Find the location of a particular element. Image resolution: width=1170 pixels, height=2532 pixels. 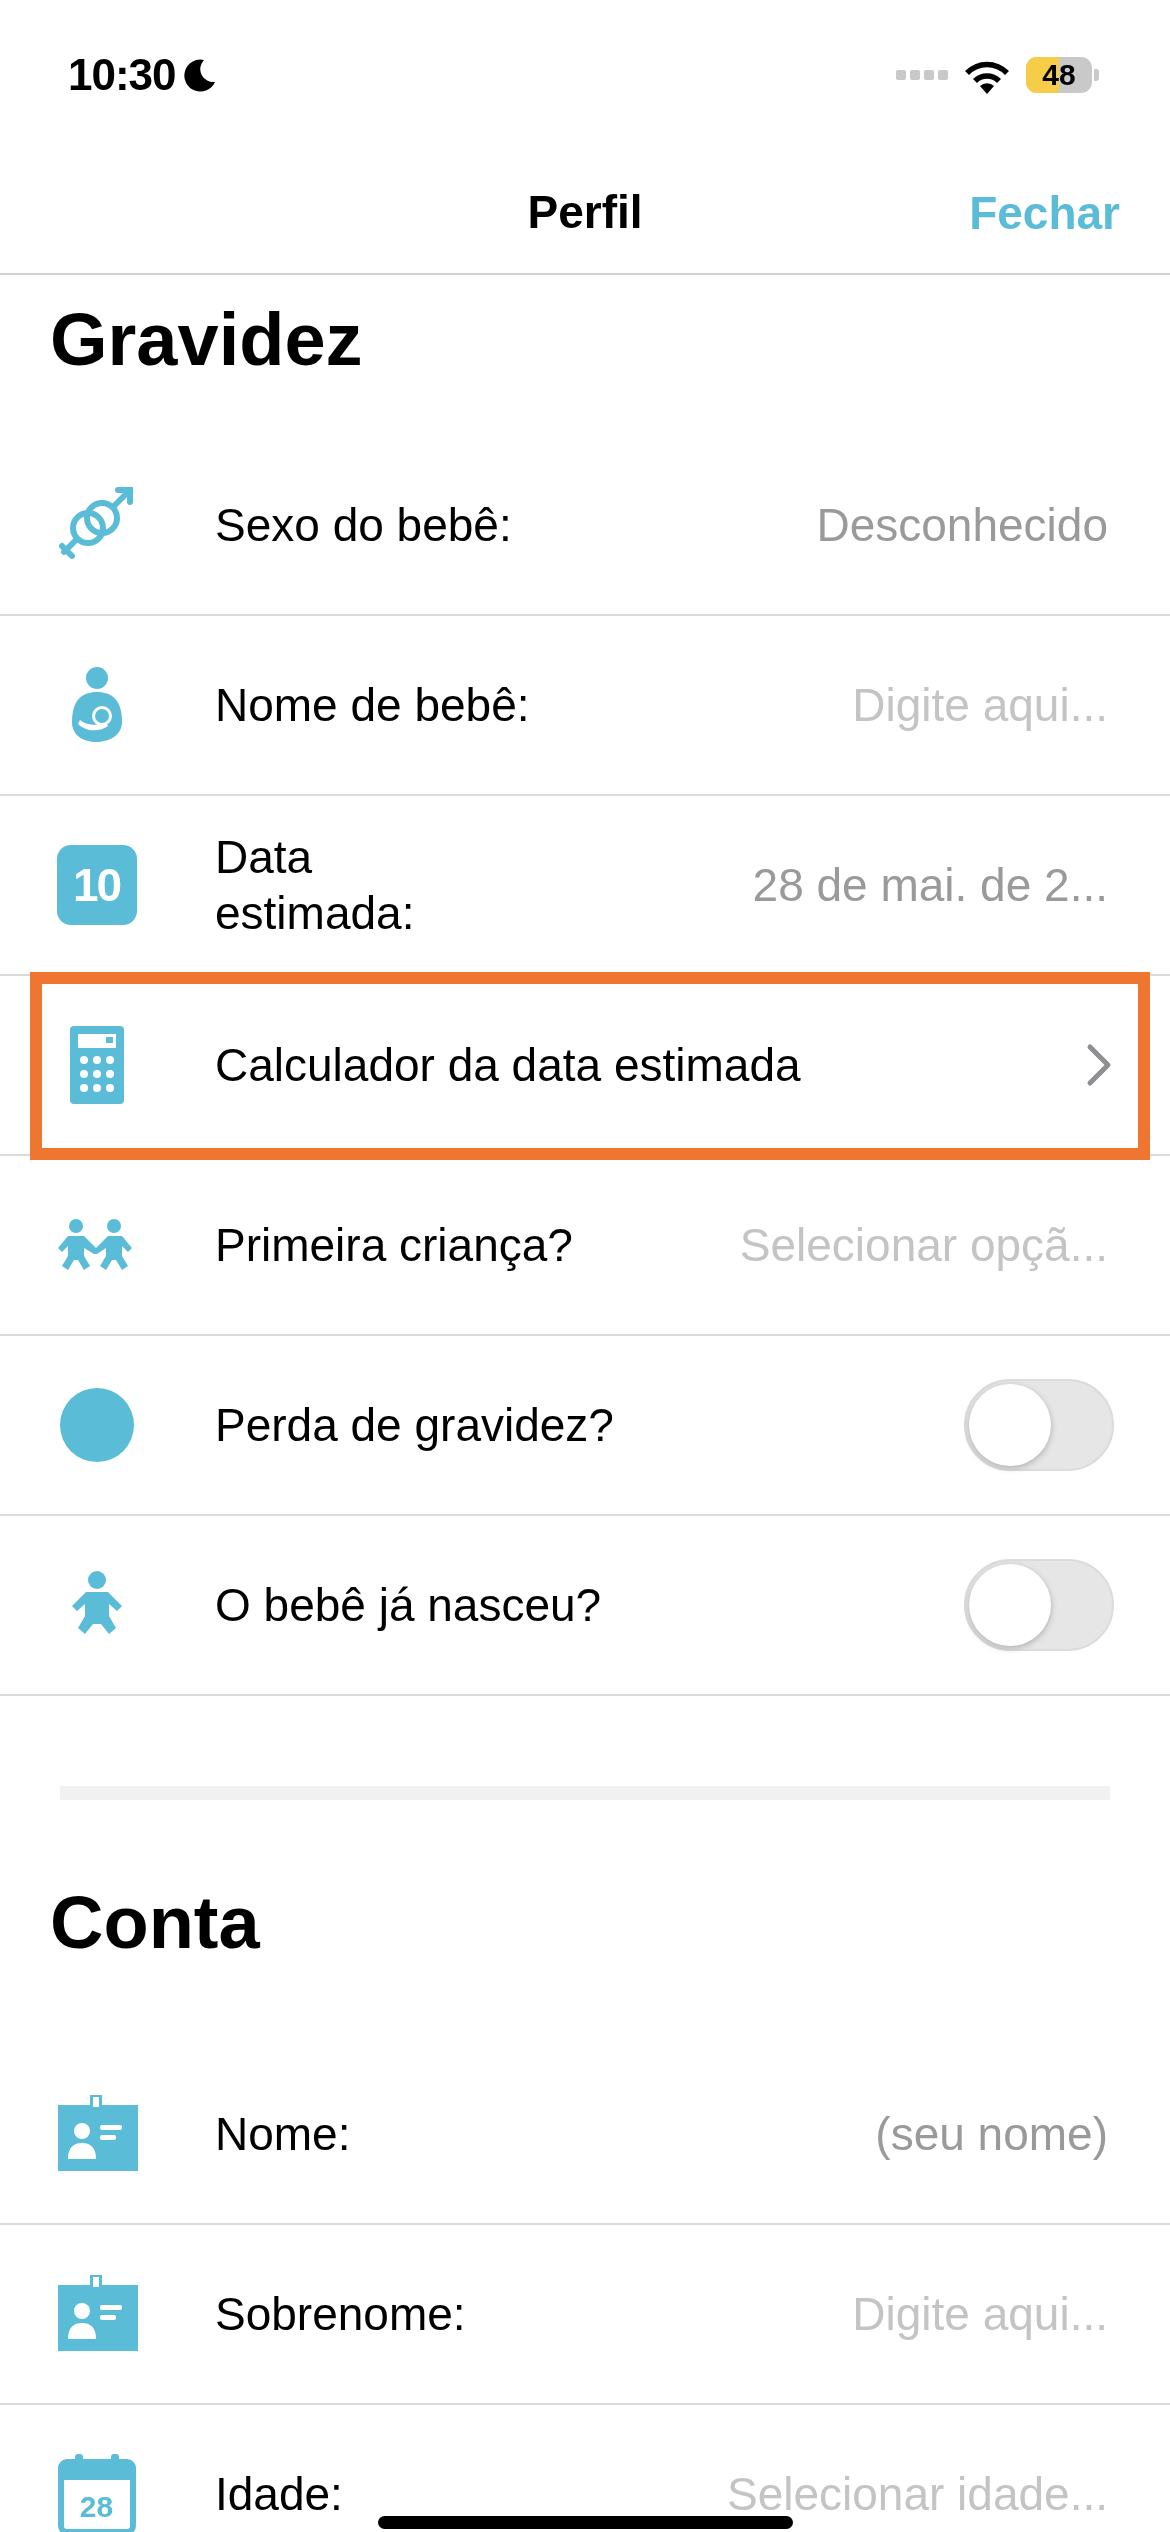

screen-title: Perfil is located at coordinates (585, 211).